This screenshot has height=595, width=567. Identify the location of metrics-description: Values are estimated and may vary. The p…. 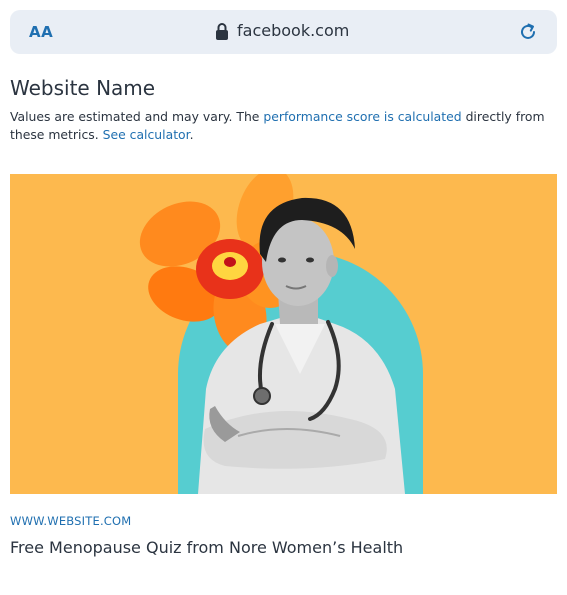
(280, 126).